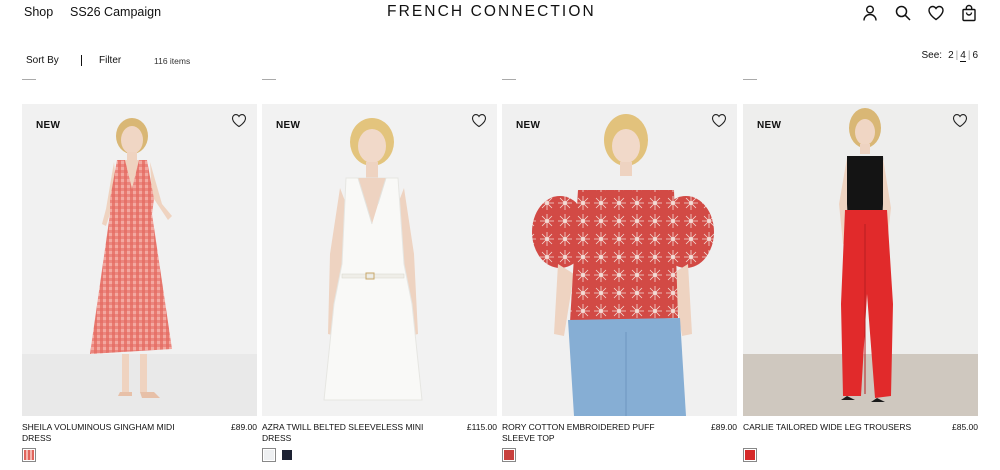  Describe the element at coordinates (172, 61) in the screenshot. I see `item-count: 116 items` at that location.